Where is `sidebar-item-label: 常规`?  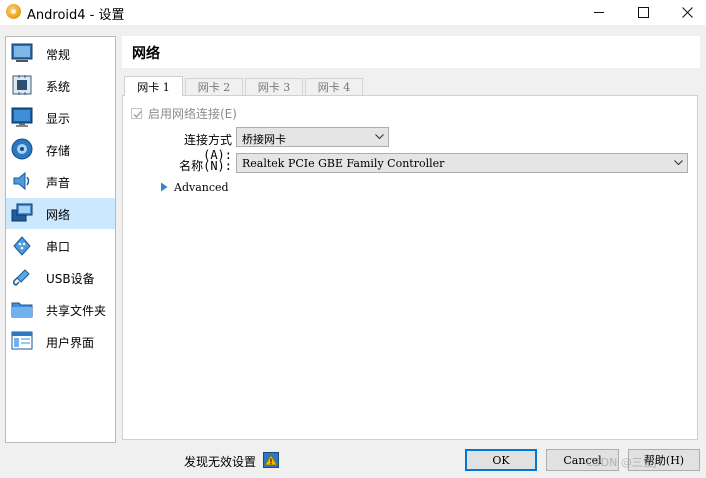
sidebar-item-label: 常规 is located at coordinates (58, 55).